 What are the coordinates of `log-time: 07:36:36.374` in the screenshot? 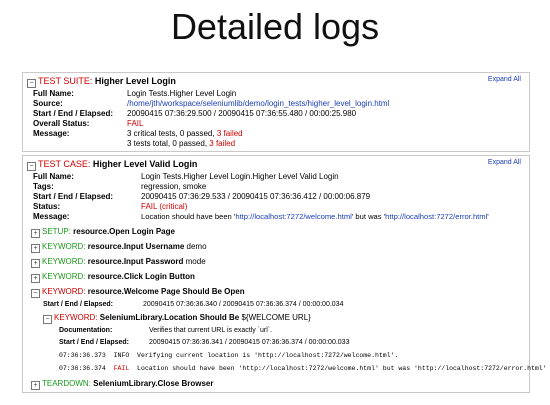 It's located at (82, 368).